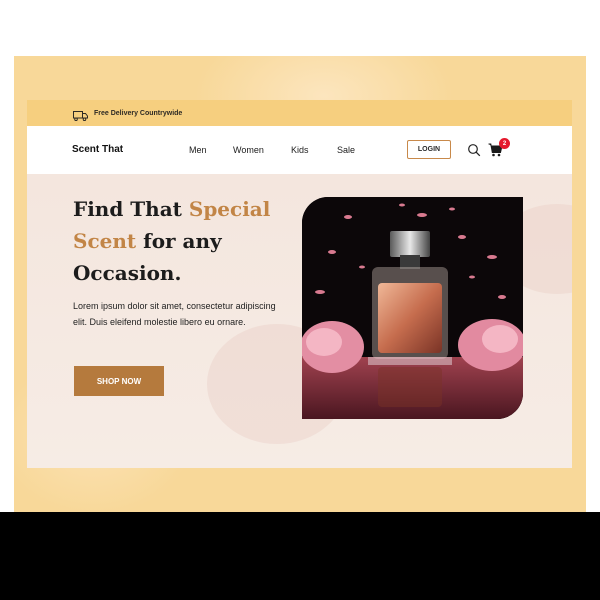 This screenshot has width=600, height=600. Describe the element at coordinates (429, 149) in the screenshot. I see `login-button: LOGIN` at that location.